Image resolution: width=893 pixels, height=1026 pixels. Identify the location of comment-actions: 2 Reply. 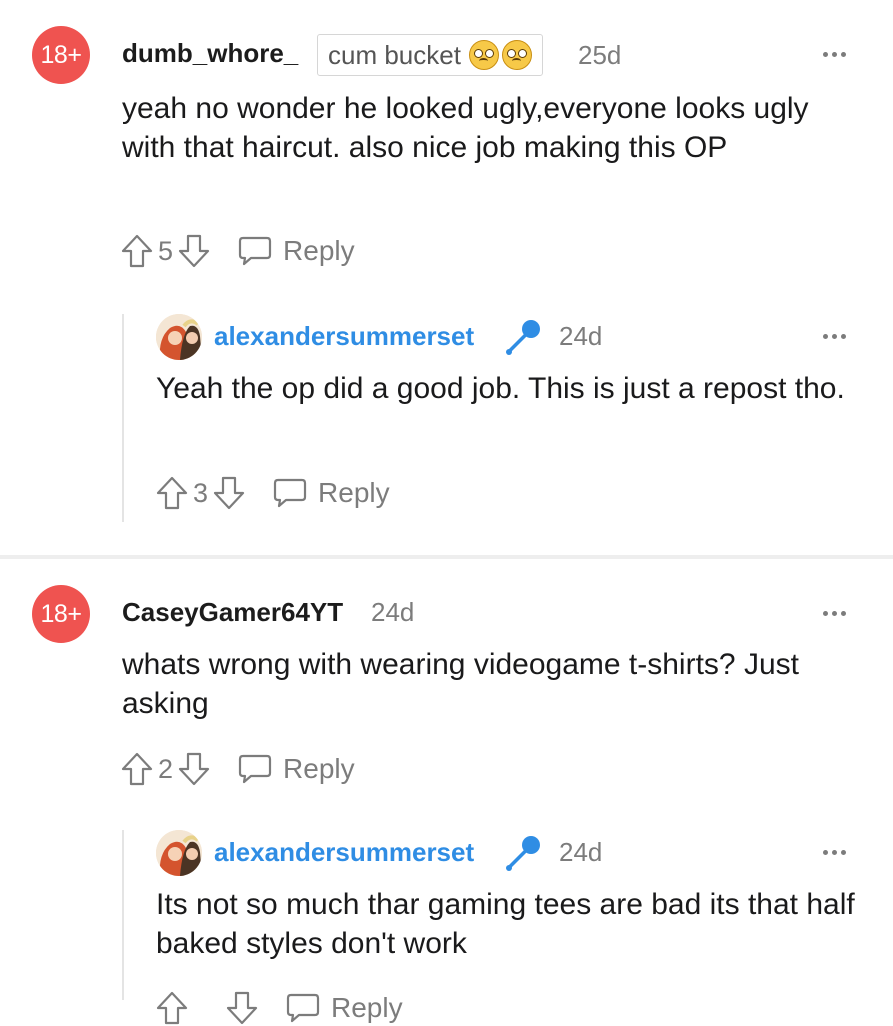
(237, 769).